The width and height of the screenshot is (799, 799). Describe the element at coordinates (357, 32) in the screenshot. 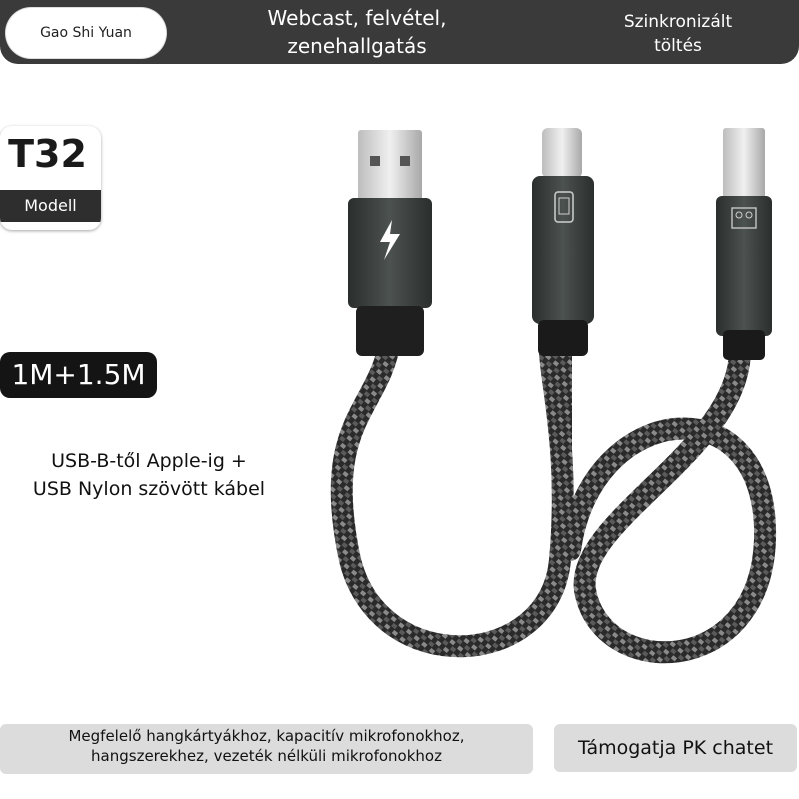

I see `header-features: Webcast, felvétel, zenehallgatás` at that location.